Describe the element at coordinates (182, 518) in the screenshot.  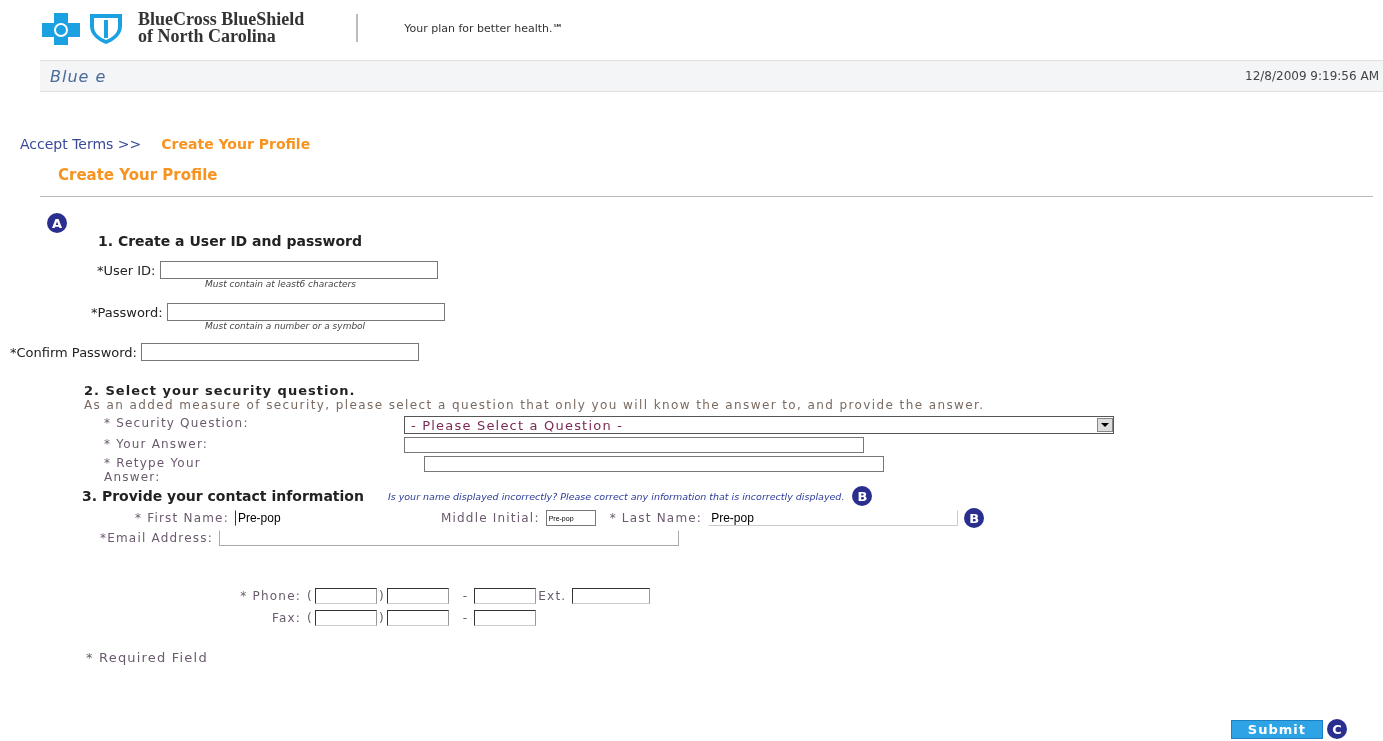
I see `field-label: * First Name:` at that location.